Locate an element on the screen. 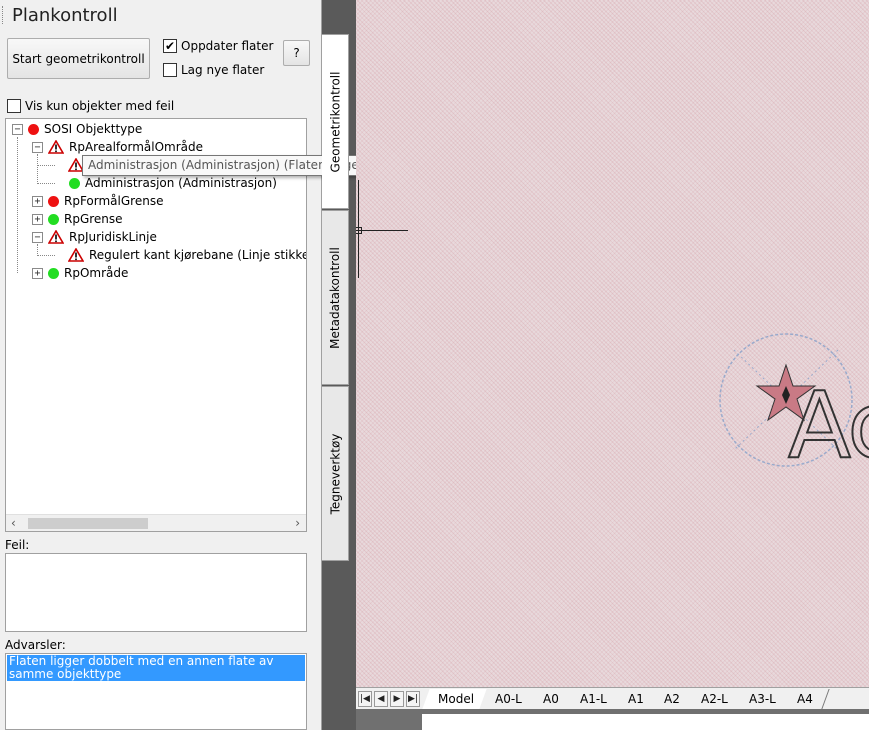  feil-label: Feil: is located at coordinates (17, 545).